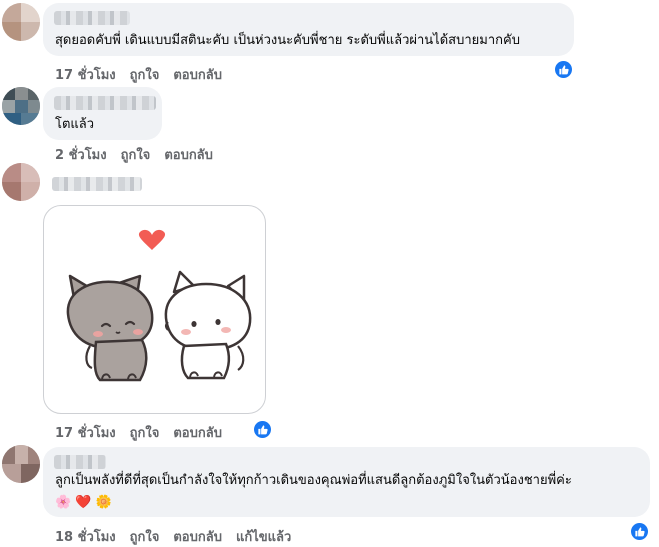  I want to click on comment-actions: 18 ชั่วโมง ถูกใจ ตอบกลับ แก้ไขแล้ว, so click(173, 536).